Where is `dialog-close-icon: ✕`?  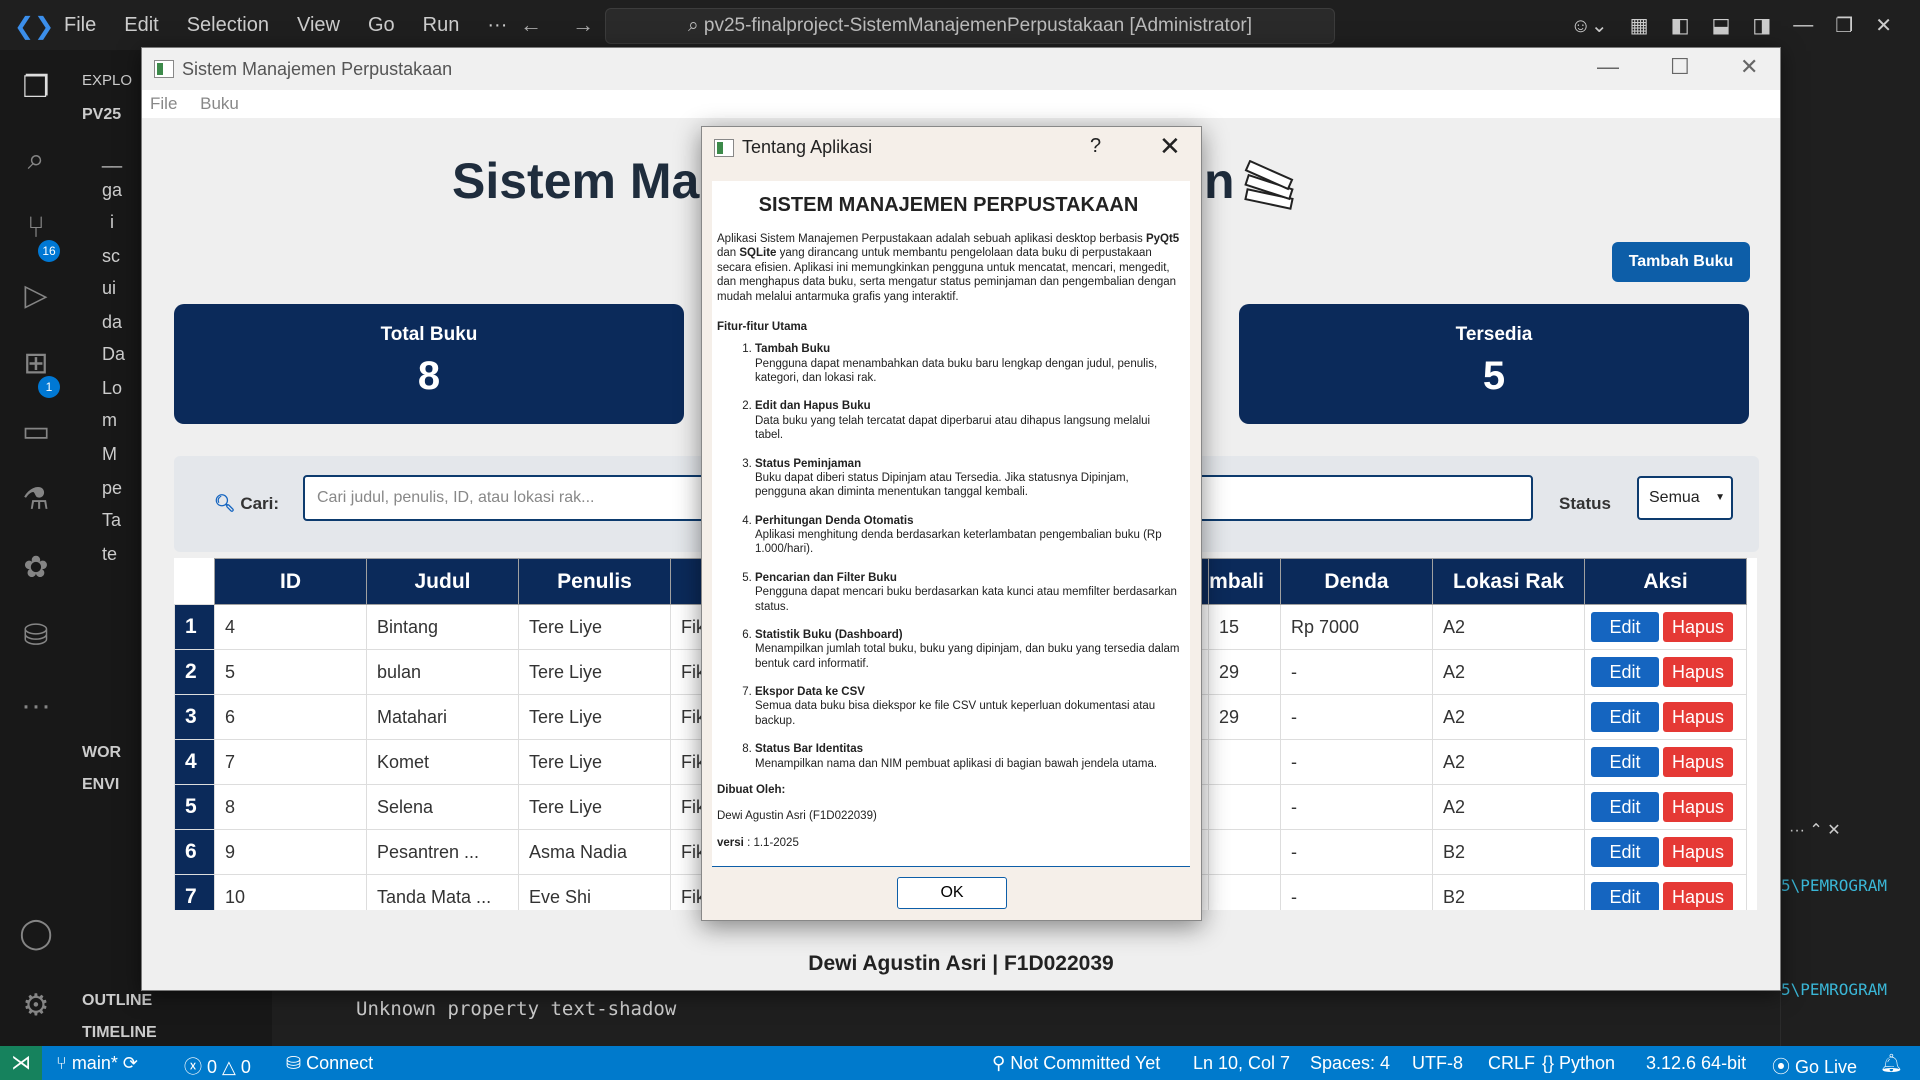
dialog-close-icon: ✕ is located at coordinates (1170, 146).